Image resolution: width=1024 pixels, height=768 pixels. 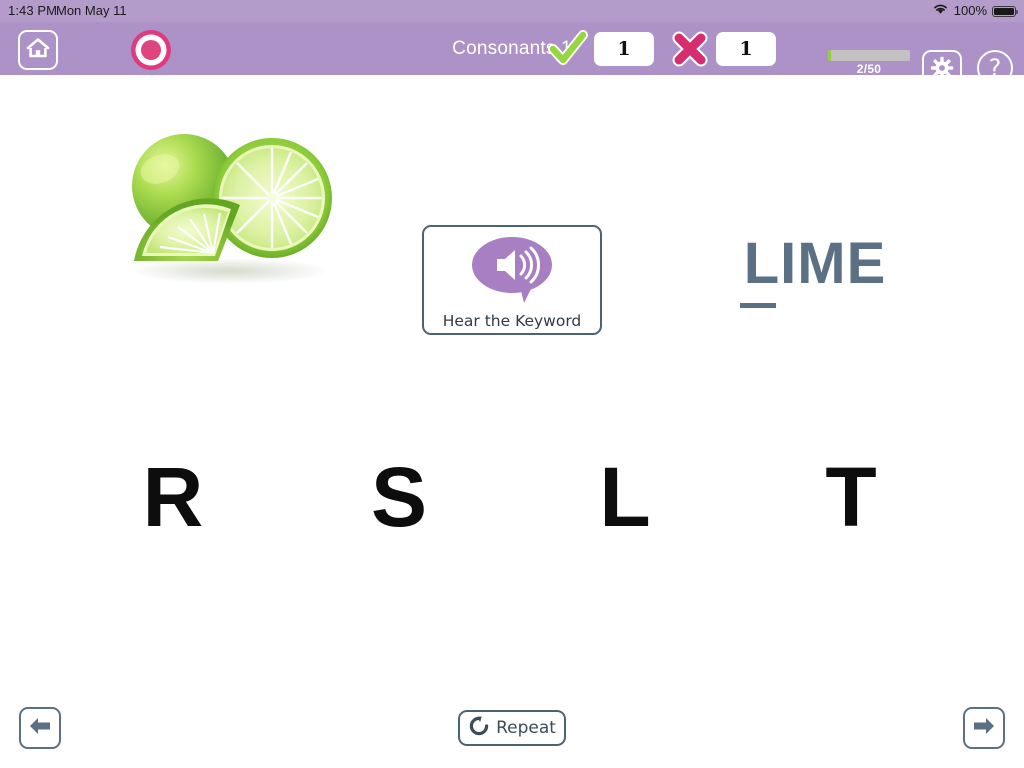 I want to click on keyword-target-letter-underline, so click(x=758, y=305).